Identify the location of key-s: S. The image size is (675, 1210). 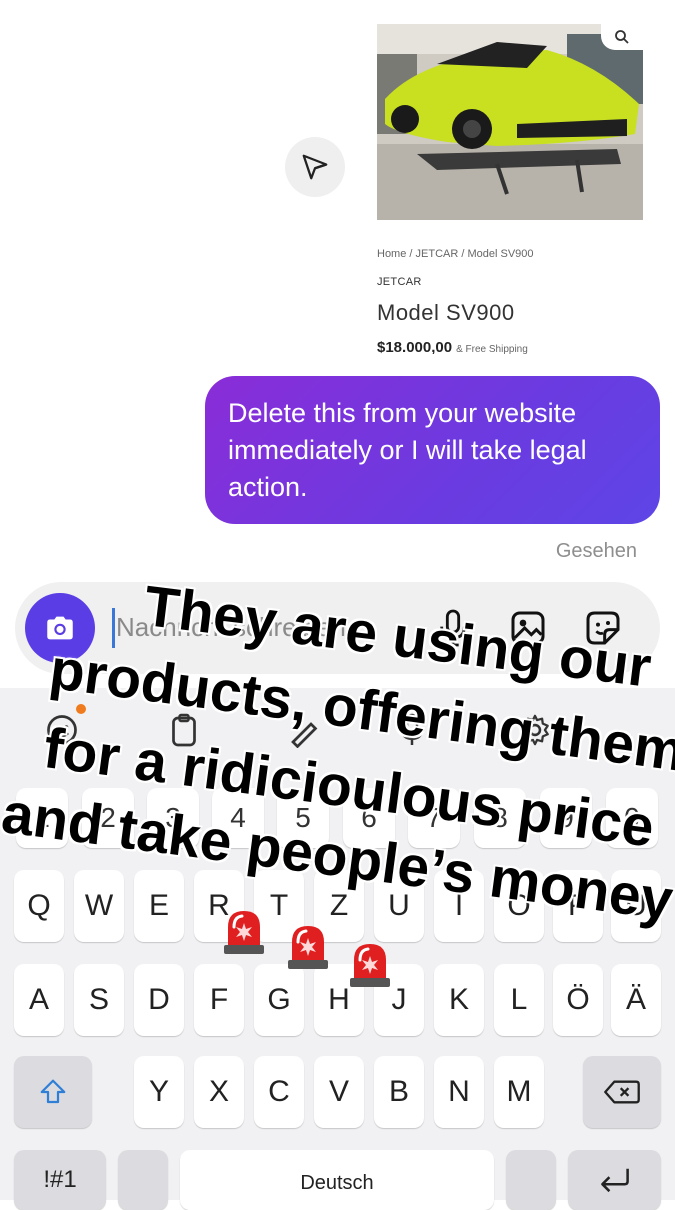
(99, 1000).